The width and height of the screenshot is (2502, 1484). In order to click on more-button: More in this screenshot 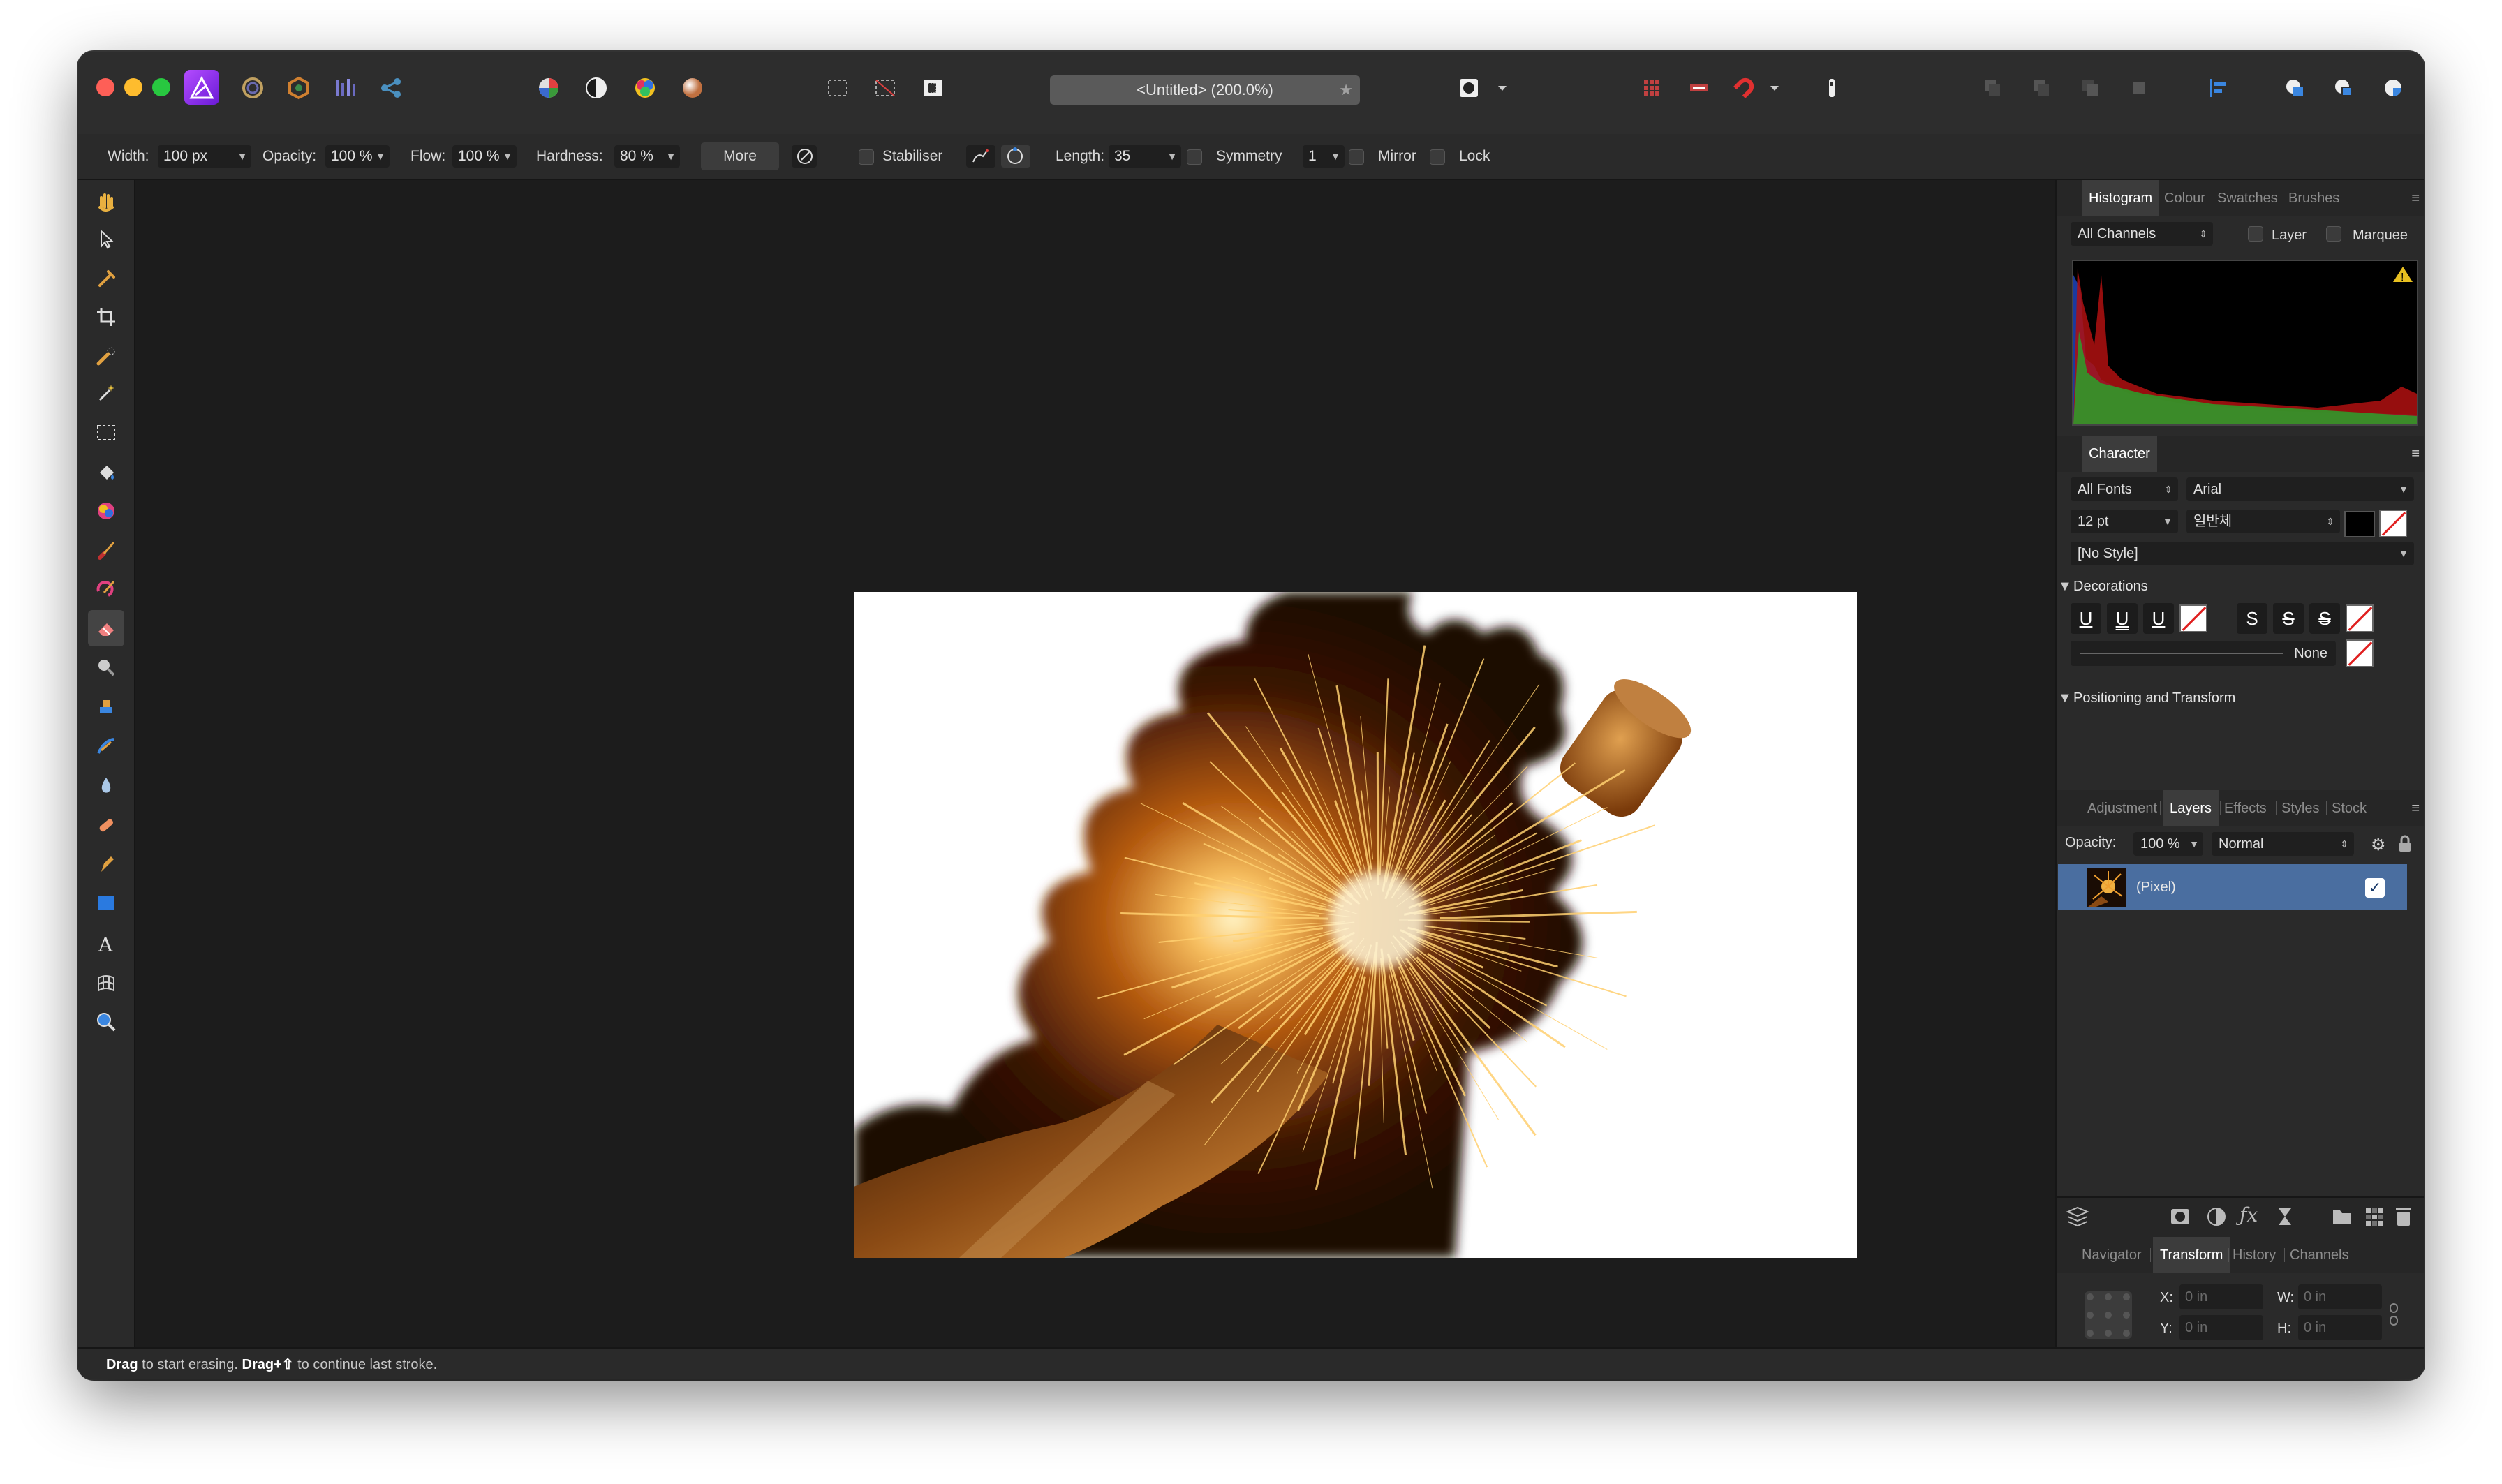, I will do `click(740, 156)`.